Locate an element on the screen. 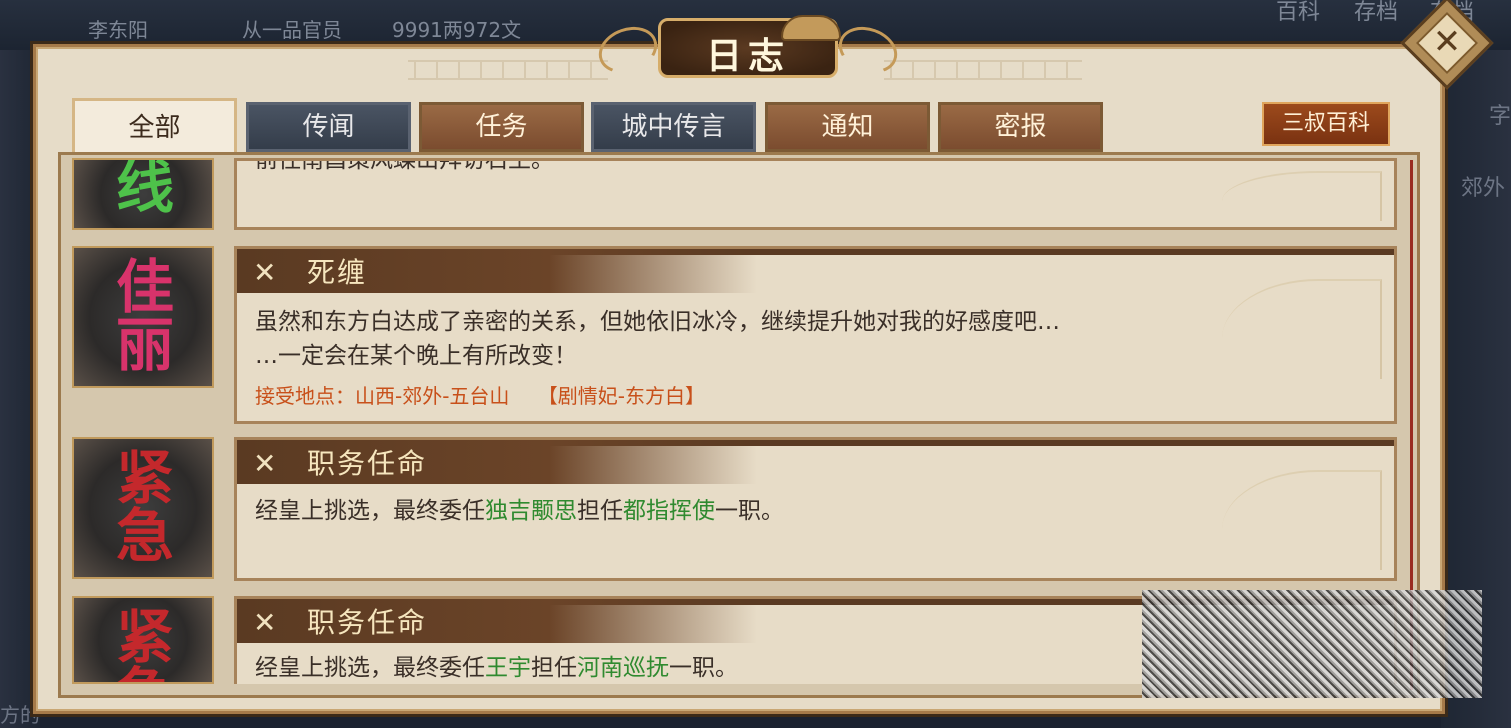  entry-tag: 【剧情妃-东方白】 is located at coordinates (621, 396).